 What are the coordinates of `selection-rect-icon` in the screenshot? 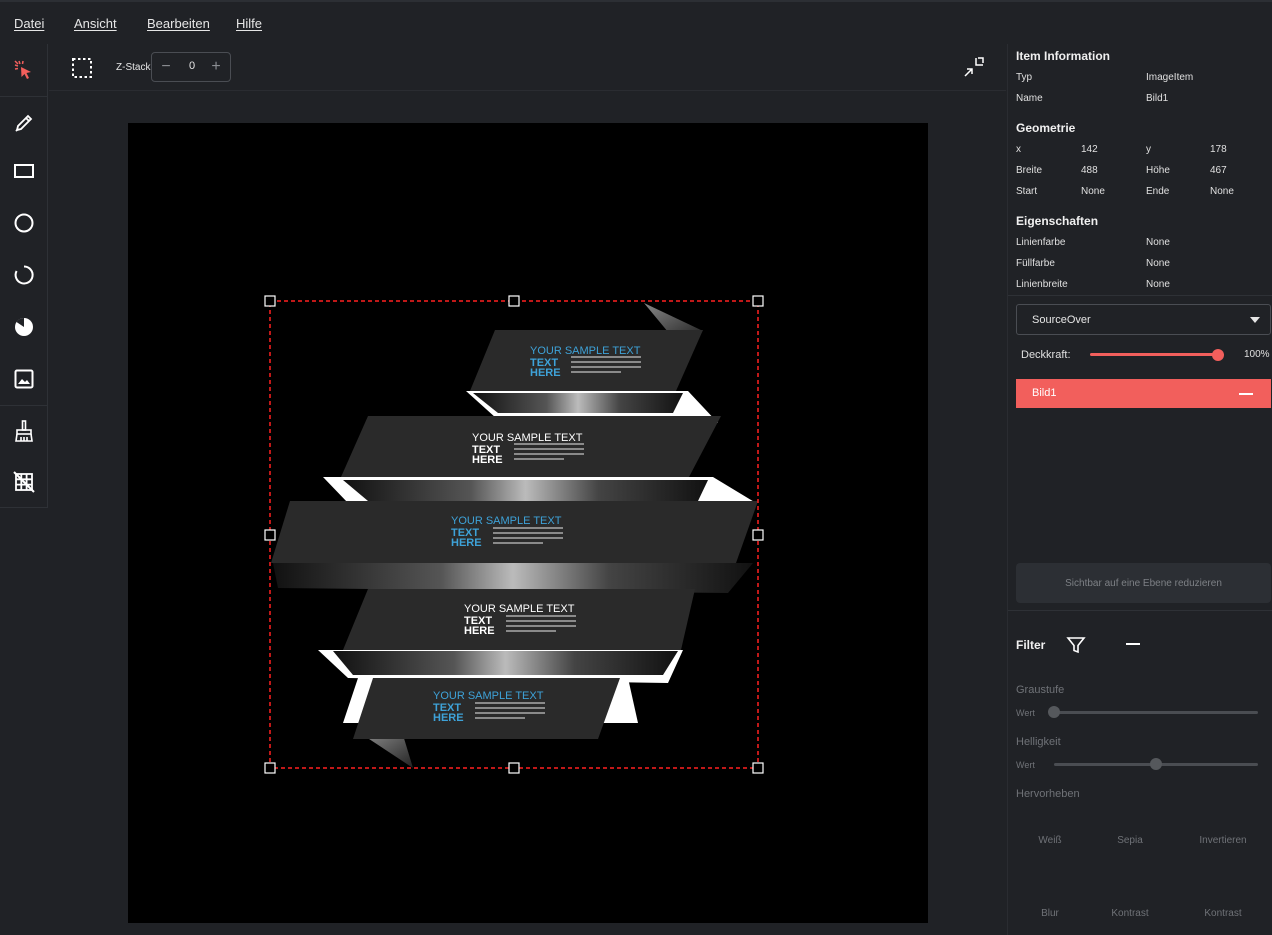 It's located at (82, 68).